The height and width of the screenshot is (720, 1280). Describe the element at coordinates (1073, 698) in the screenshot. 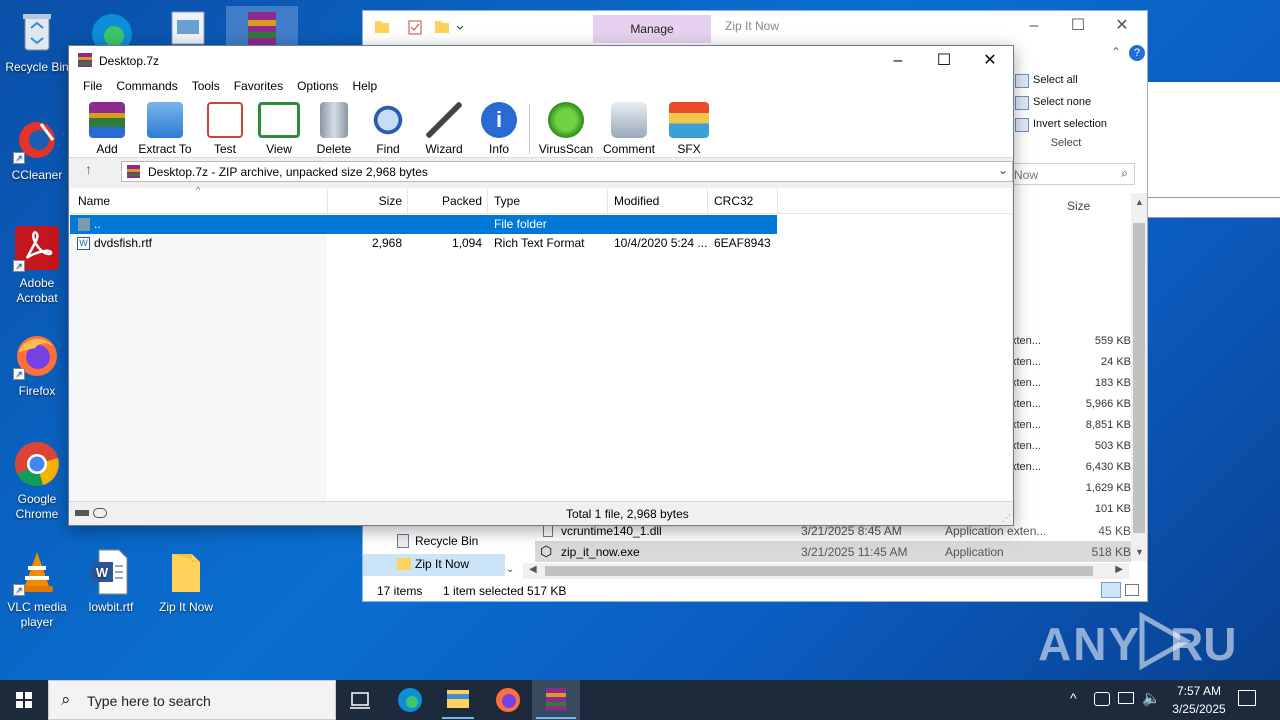

I see `chevron-up-icon: ^` at that location.